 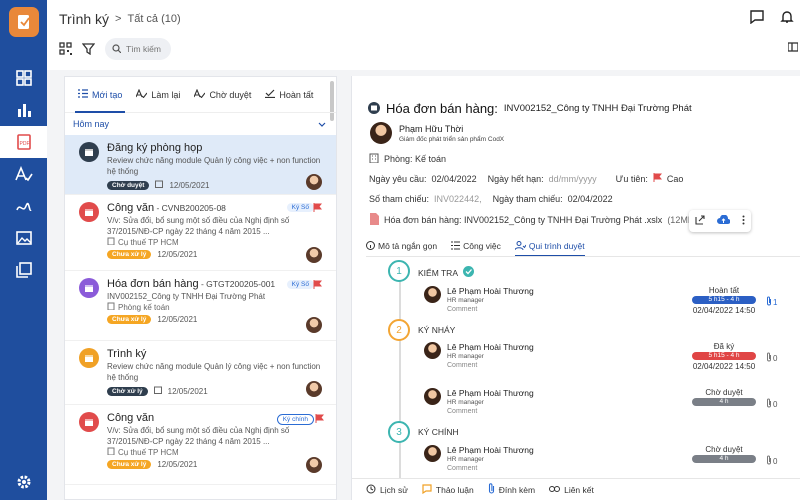 I want to click on group-label: Hôm nay, so click(x=91, y=124).